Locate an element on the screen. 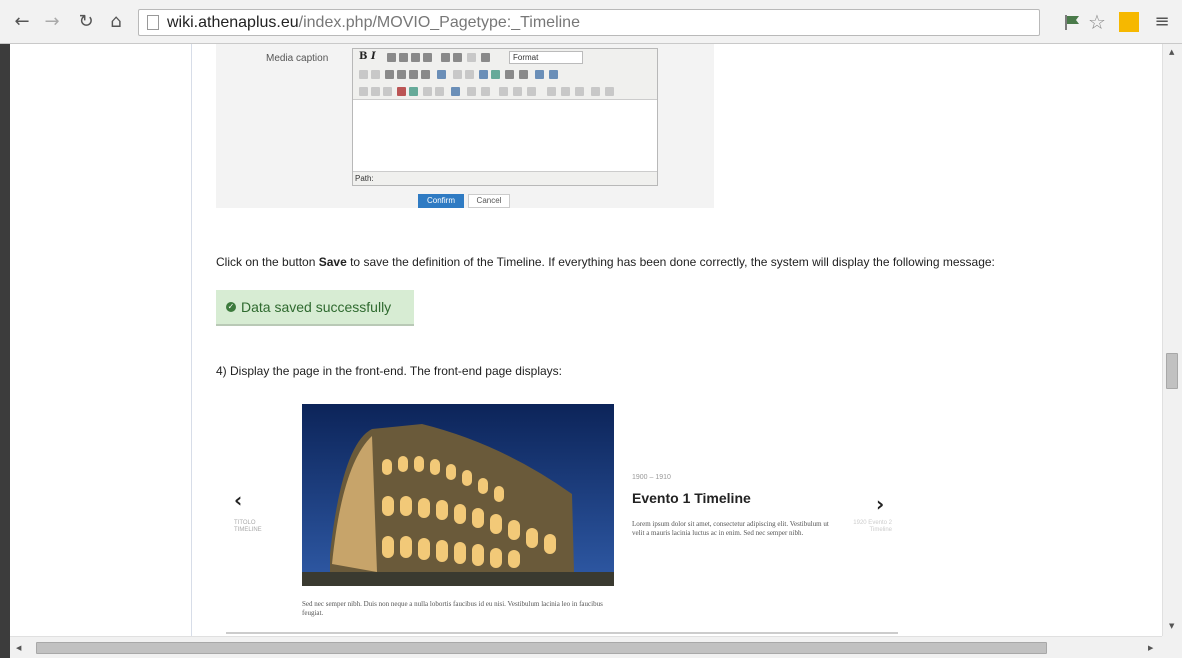 The width and height of the screenshot is (1182, 658). cite-icon is located at coordinates (439, 91).